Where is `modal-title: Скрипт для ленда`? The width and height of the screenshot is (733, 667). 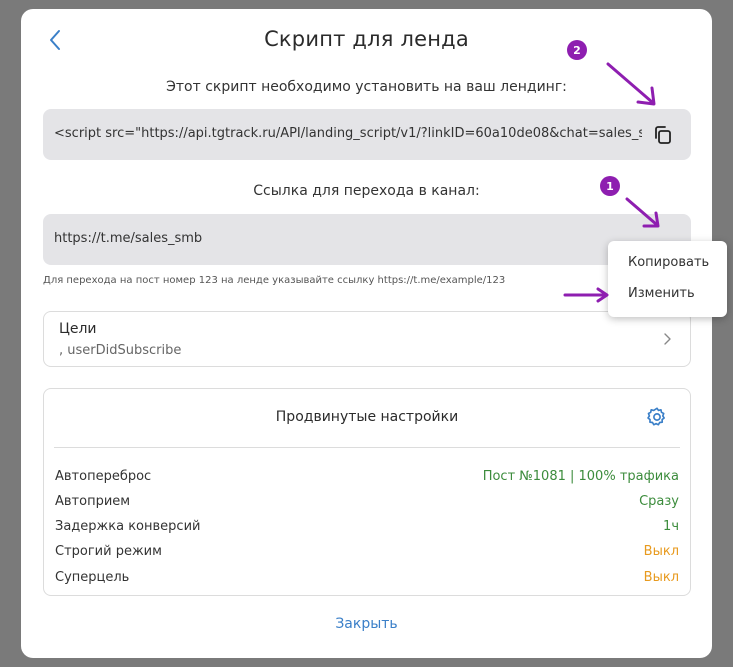 modal-title: Скрипт для ленда is located at coordinates (366, 39).